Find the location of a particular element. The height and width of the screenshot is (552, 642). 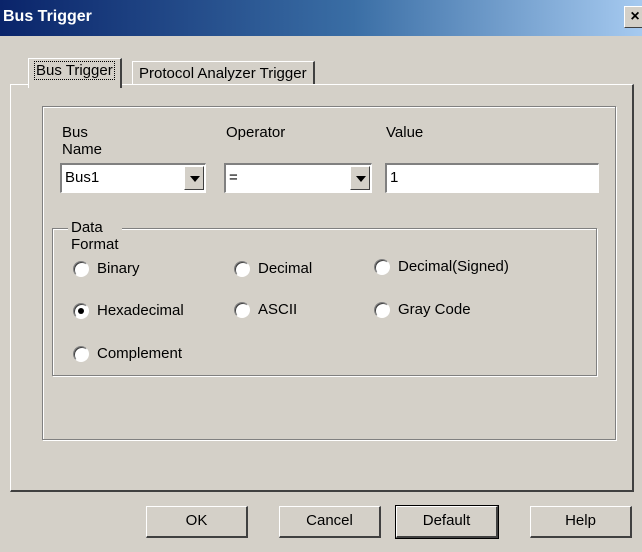

tab-bus-trigger: Bus Trigger is located at coordinates (75, 73).